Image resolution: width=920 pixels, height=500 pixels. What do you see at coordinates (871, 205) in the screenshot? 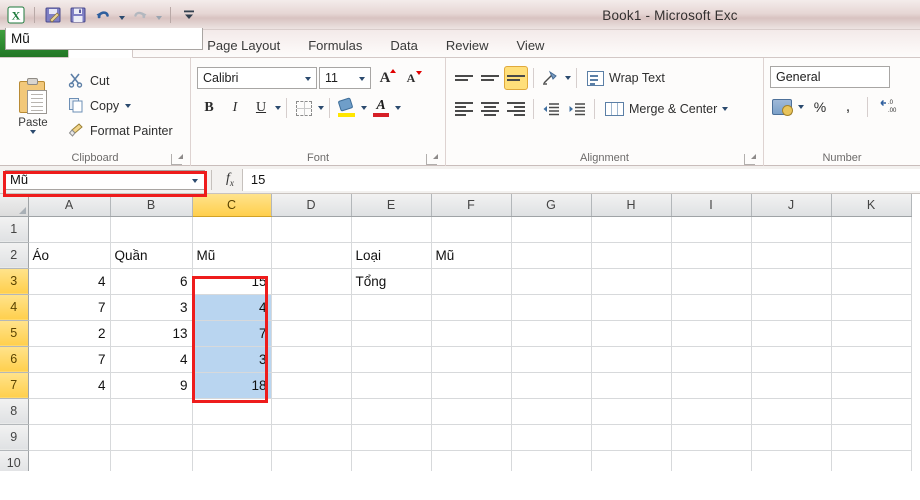
I see `column-header-k: K` at bounding box center [871, 205].